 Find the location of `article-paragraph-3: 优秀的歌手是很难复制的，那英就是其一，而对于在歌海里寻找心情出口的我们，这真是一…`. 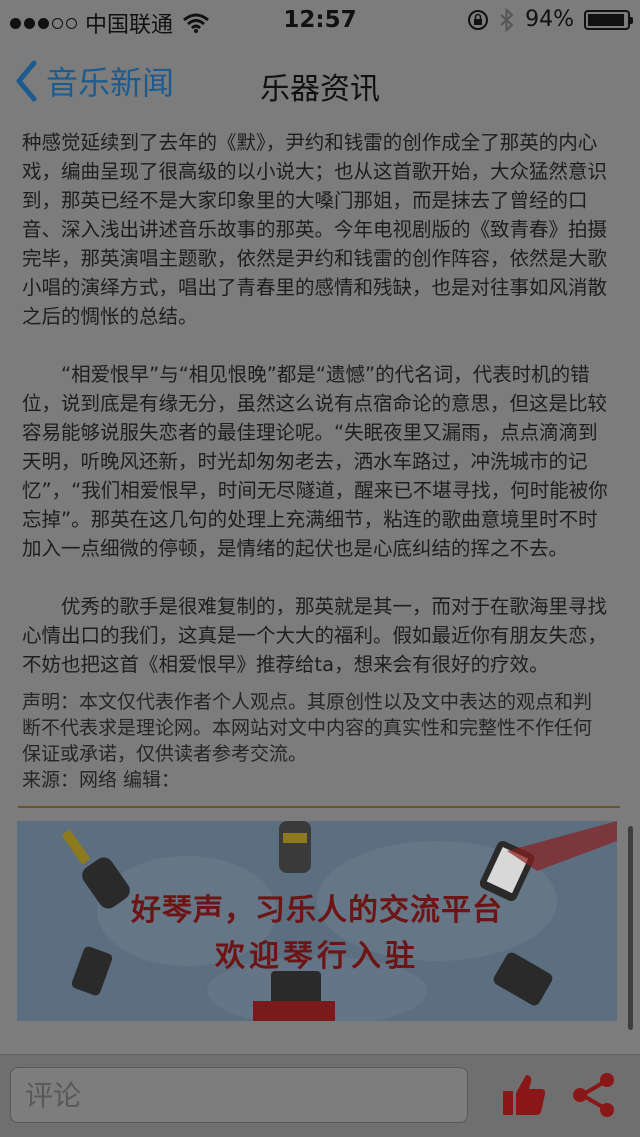

article-paragraph-3: 优秀的歌手是很难复制的，那英就是其一，而对于在歌海里寻找心情出口的我们，这真是一… is located at coordinates (315, 635).